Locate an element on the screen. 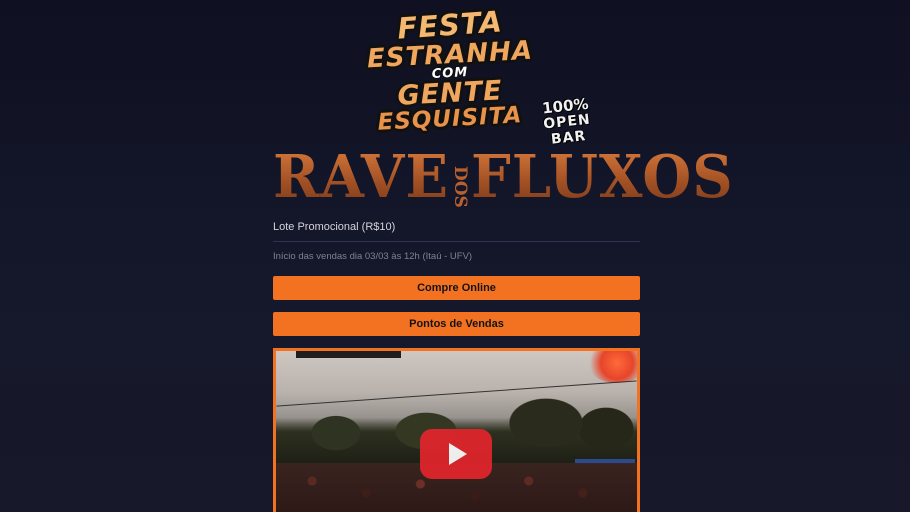 This screenshot has height=512, width=910. title-rave: RAVE is located at coordinates (361, 177).